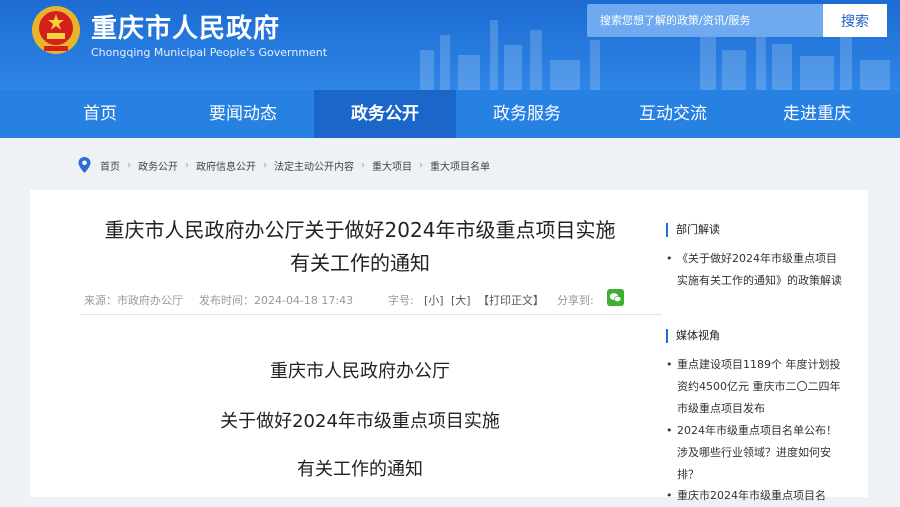 The image size is (900, 507). I want to click on nav-item-interaction: 互动交流, so click(673, 114).